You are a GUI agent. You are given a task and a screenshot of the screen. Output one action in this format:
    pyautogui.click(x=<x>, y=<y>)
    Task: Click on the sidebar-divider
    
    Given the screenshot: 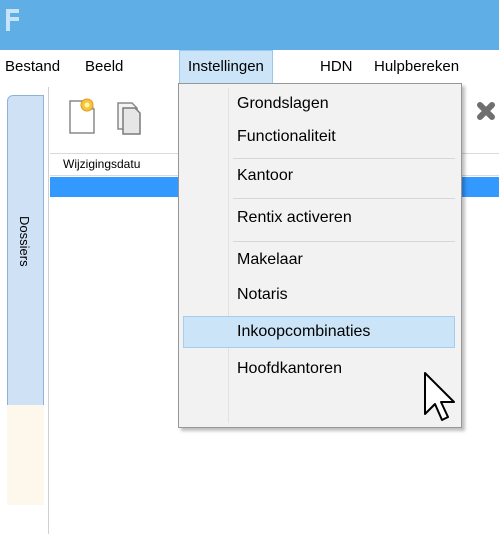 What is the action you would take?
    pyautogui.click(x=48, y=310)
    